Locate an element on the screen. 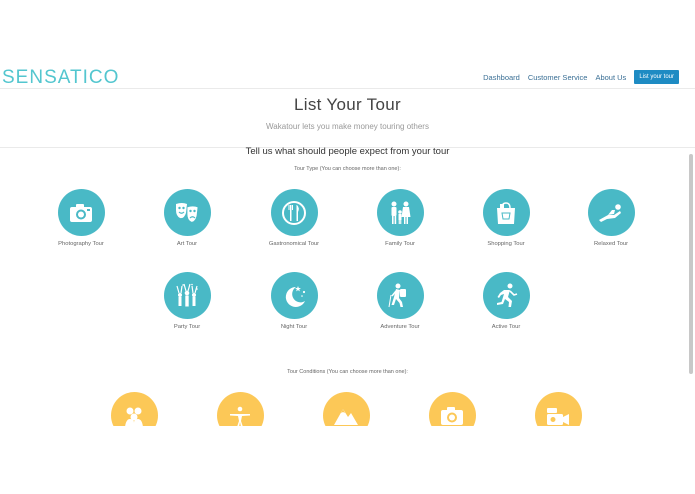 The width and height of the screenshot is (695, 494). moon-stars-icon is located at coordinates (295, 296).